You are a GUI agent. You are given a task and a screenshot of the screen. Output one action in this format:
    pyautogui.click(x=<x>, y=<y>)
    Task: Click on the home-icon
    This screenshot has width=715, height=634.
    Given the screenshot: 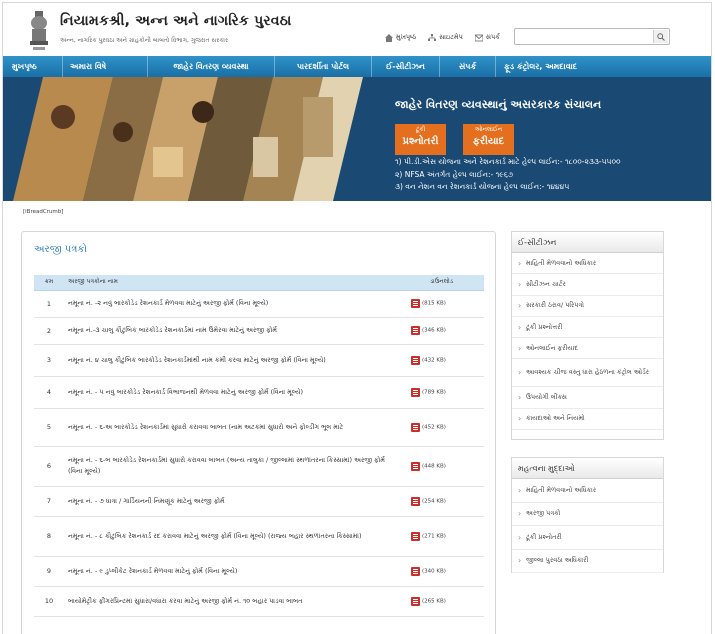 What is the action you would take?
    pyautogui.click(x=389, y=37)
    